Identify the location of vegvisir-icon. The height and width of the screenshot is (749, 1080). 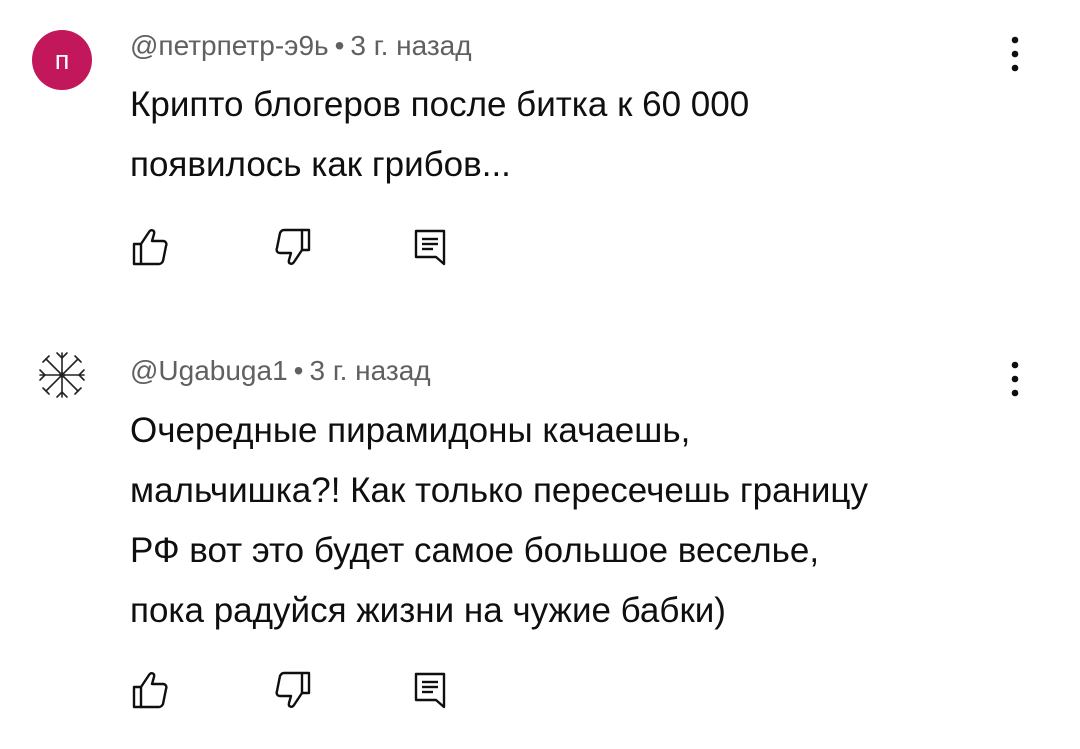
(62, 375).